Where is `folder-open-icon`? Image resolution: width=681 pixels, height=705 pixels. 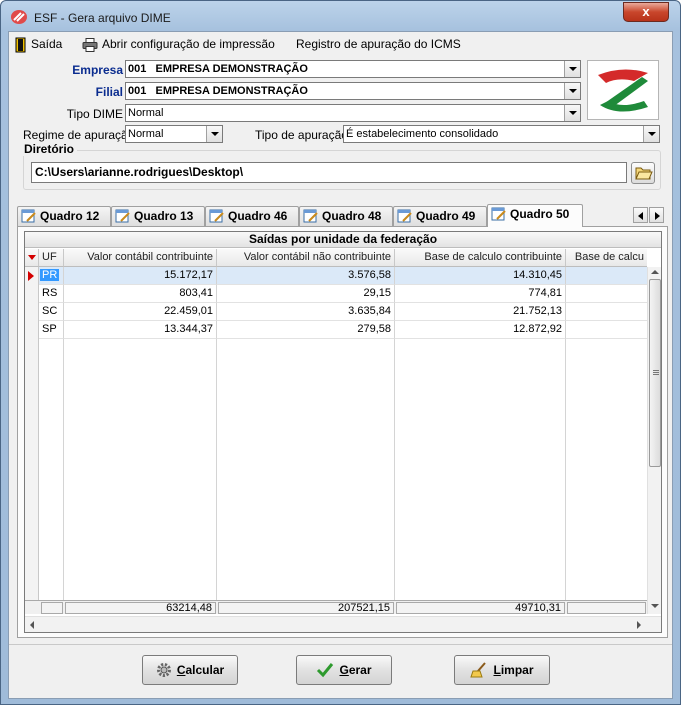
folder-open-icon is located at coordinates (644, 173).